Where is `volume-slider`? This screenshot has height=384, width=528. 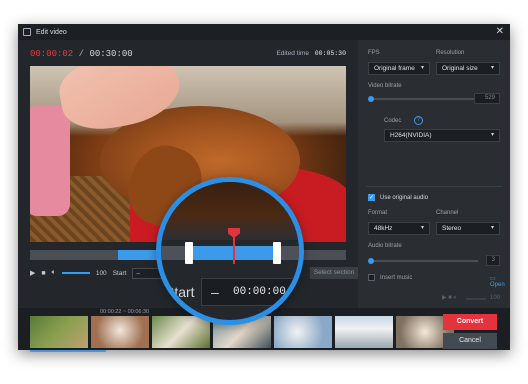 volume-slider is located at coordinates (75, 273).